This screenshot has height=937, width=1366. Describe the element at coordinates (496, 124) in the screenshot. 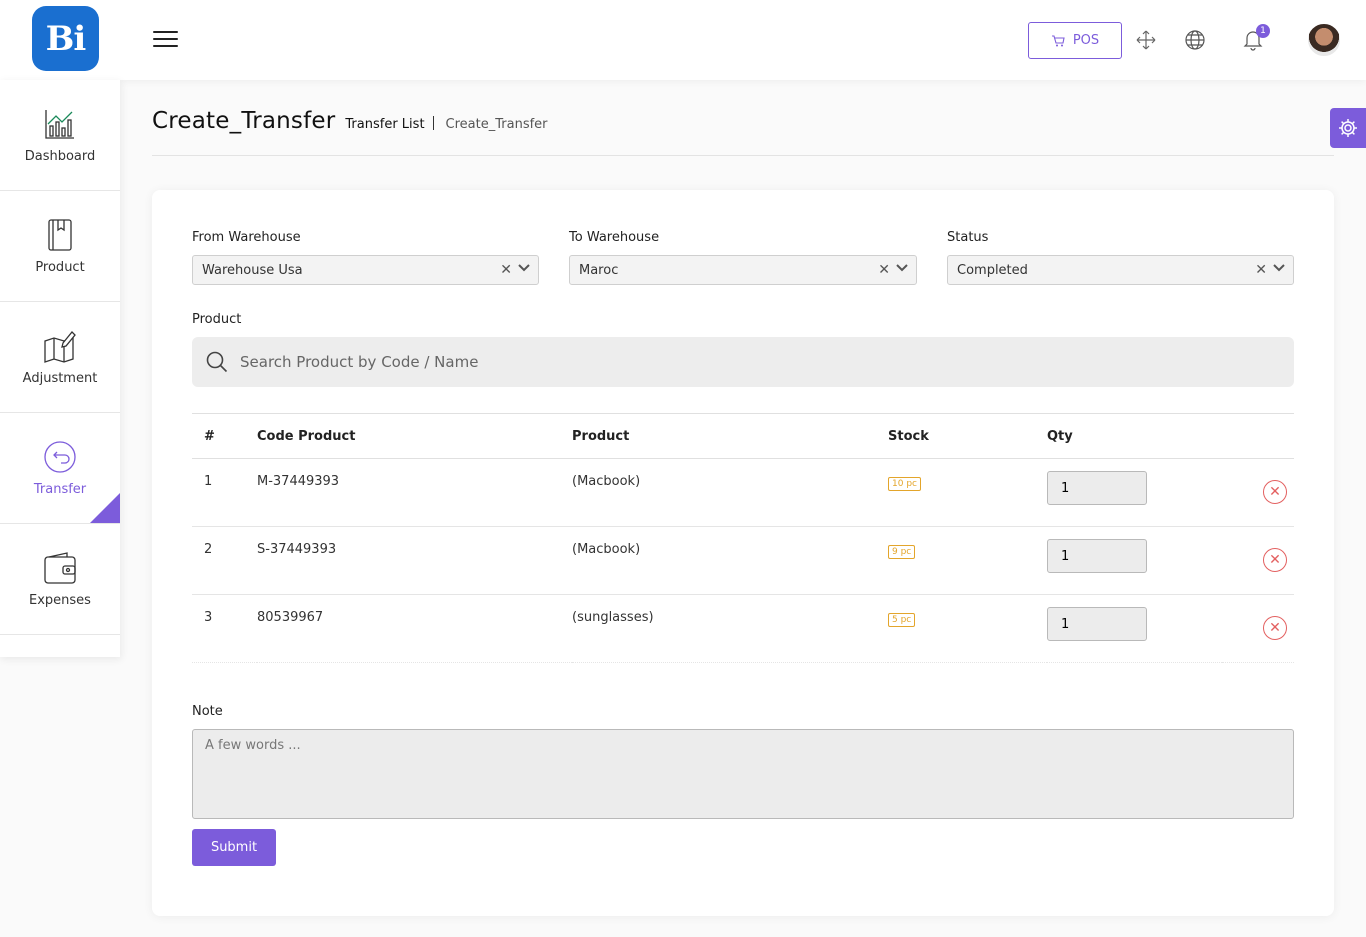

I see `breadcrumb-current: Create_Transfer` at that location.